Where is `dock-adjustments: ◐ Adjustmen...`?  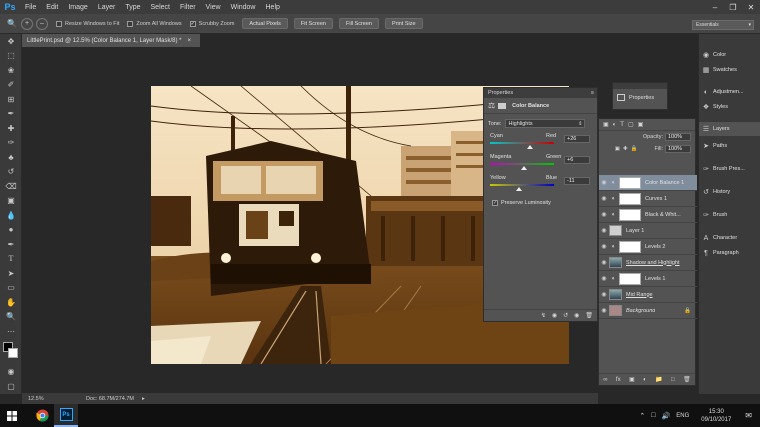 dock-adjustments: ◐ Adjustmen... is located at coordinates (729, 92).